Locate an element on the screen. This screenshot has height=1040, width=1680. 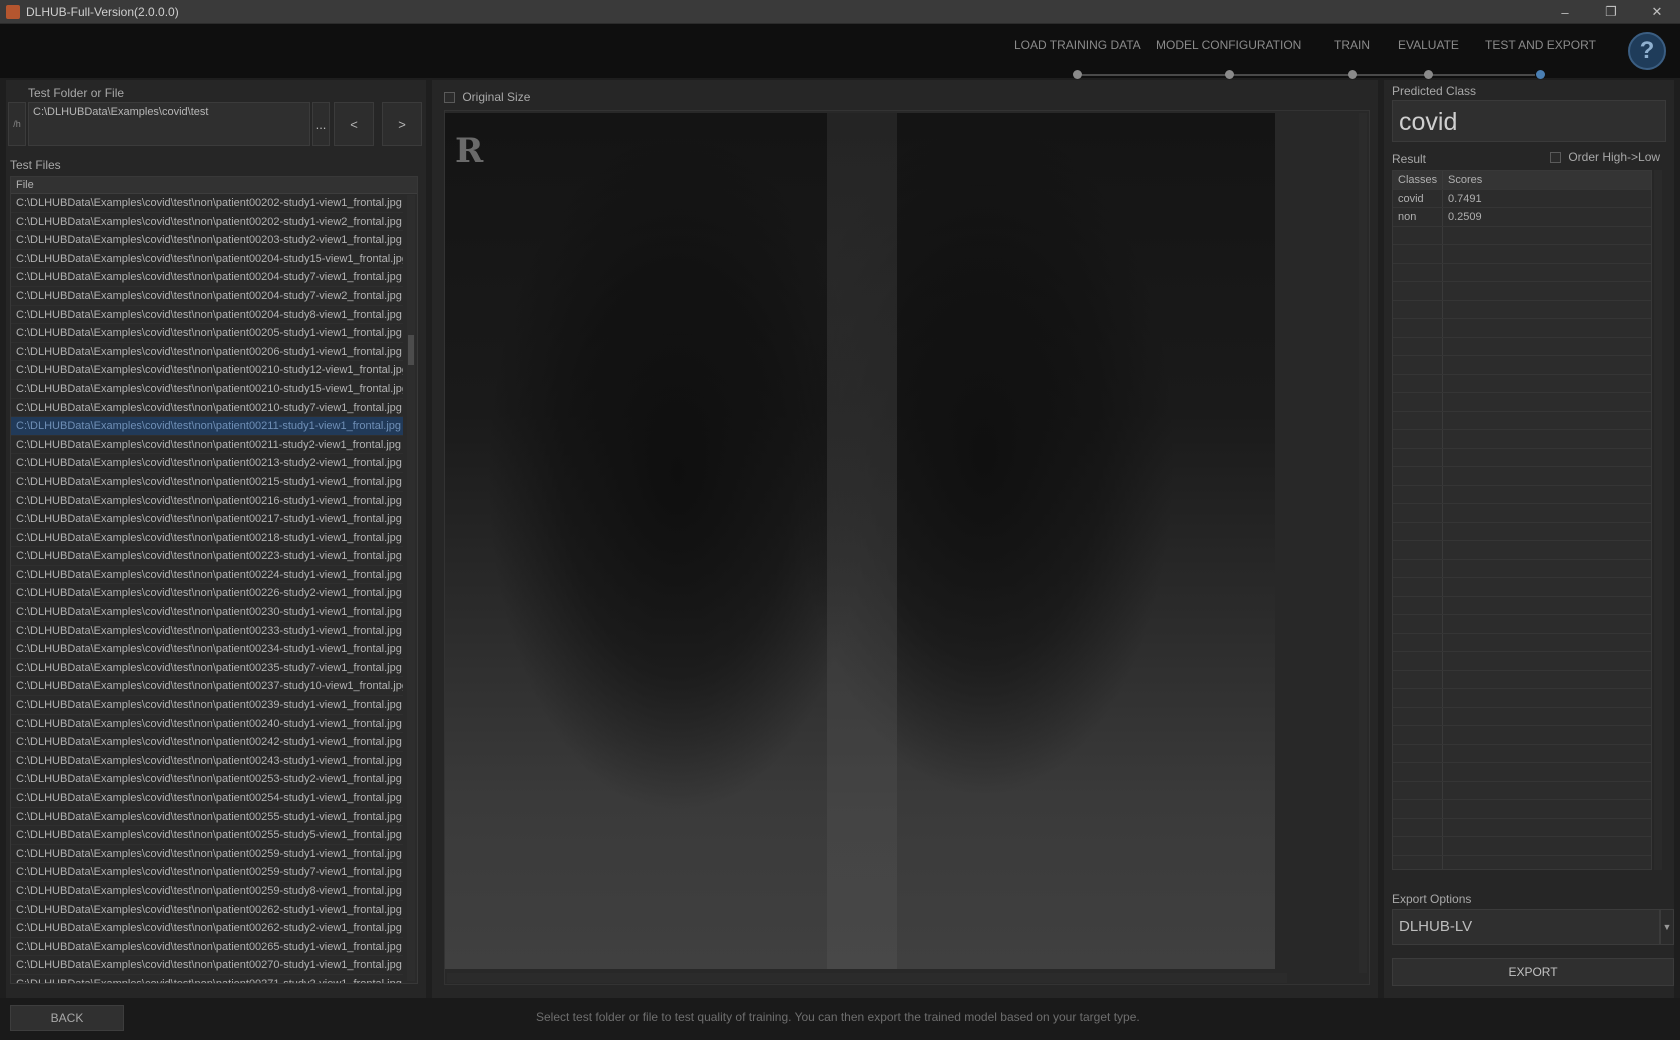
help-button: ? is located at coordinates (1647, 51).